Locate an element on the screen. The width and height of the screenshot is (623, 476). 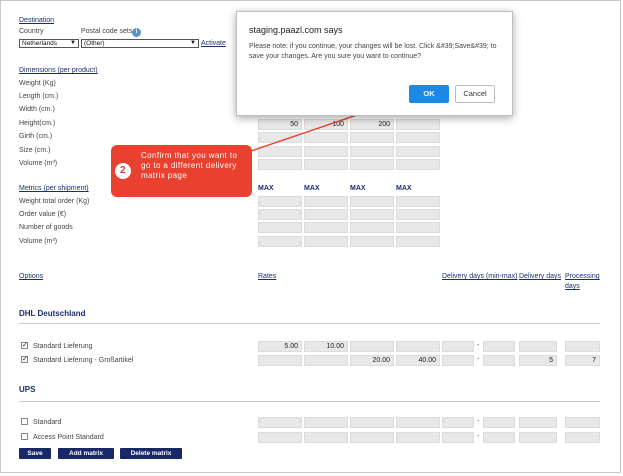
ok-button: OK is located at coordinates (429, 94).